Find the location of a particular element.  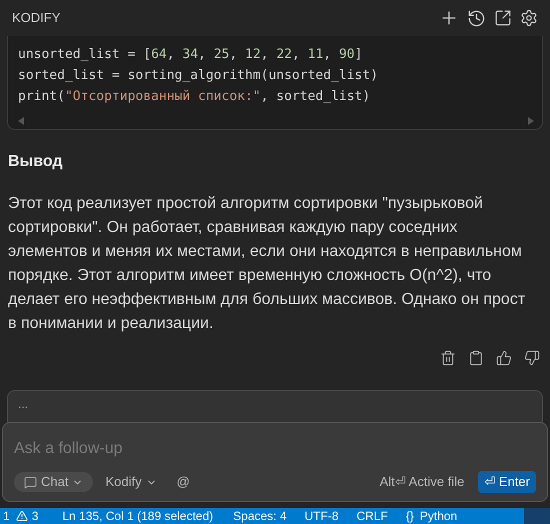

cursor-position: Ln 135, Col 1 (189 selected) is located at coordinates (138, 516).